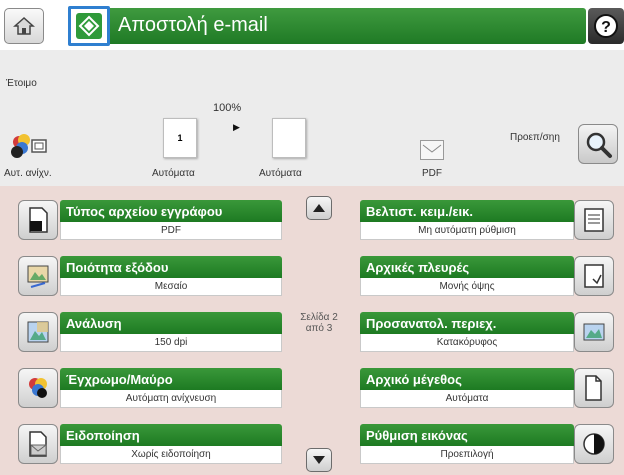 This screenshot has height=475, width=624. Describe the element at coordinates (594, 276) in the screenshot. I see `original-sides-icon` at that location.